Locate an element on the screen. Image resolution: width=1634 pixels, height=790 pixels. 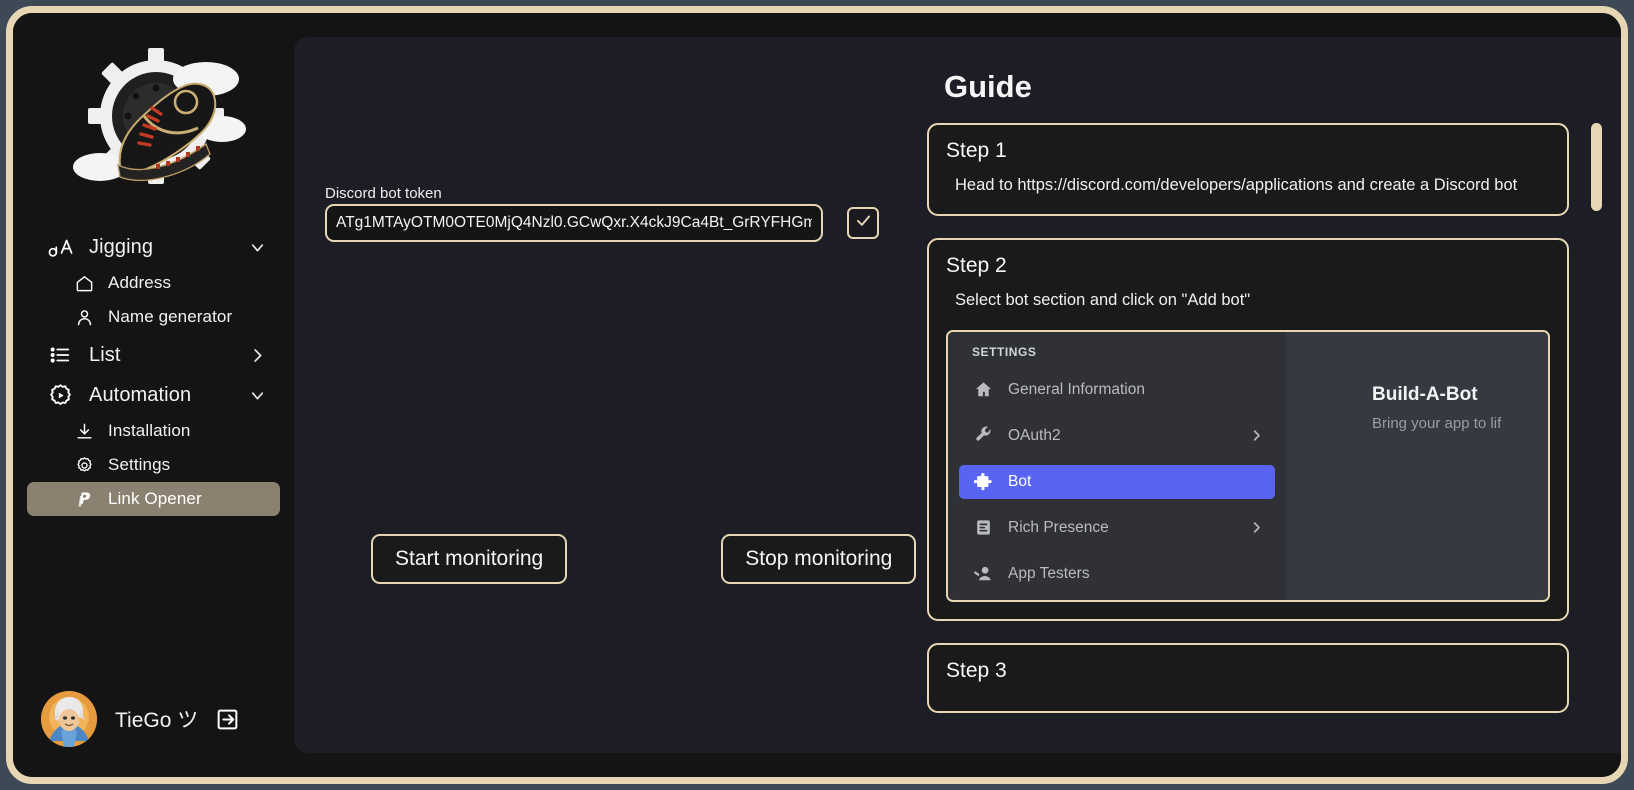
app-logo is located at coordinates (153, 119).